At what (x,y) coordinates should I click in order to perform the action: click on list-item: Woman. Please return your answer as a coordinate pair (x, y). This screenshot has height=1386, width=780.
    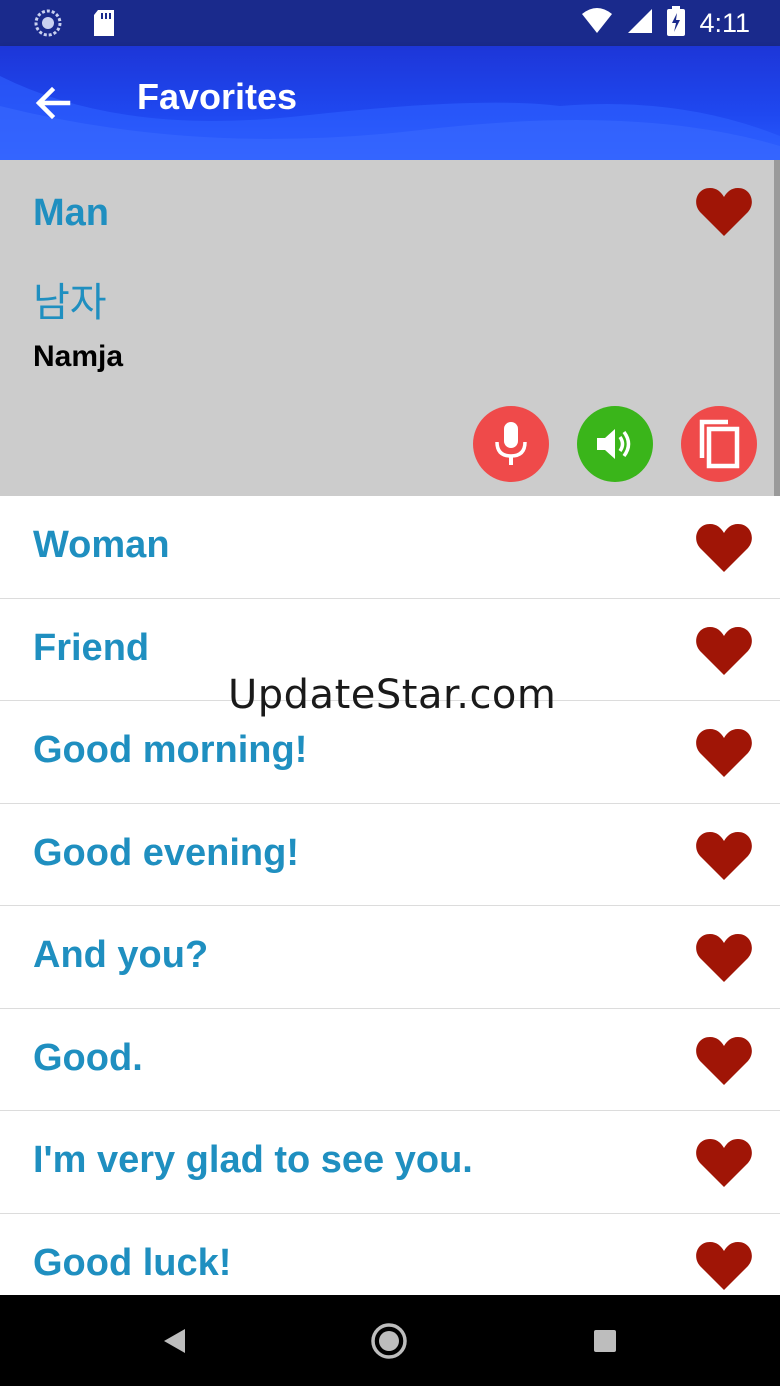
    Looking at the image, I should click on (390, 547).